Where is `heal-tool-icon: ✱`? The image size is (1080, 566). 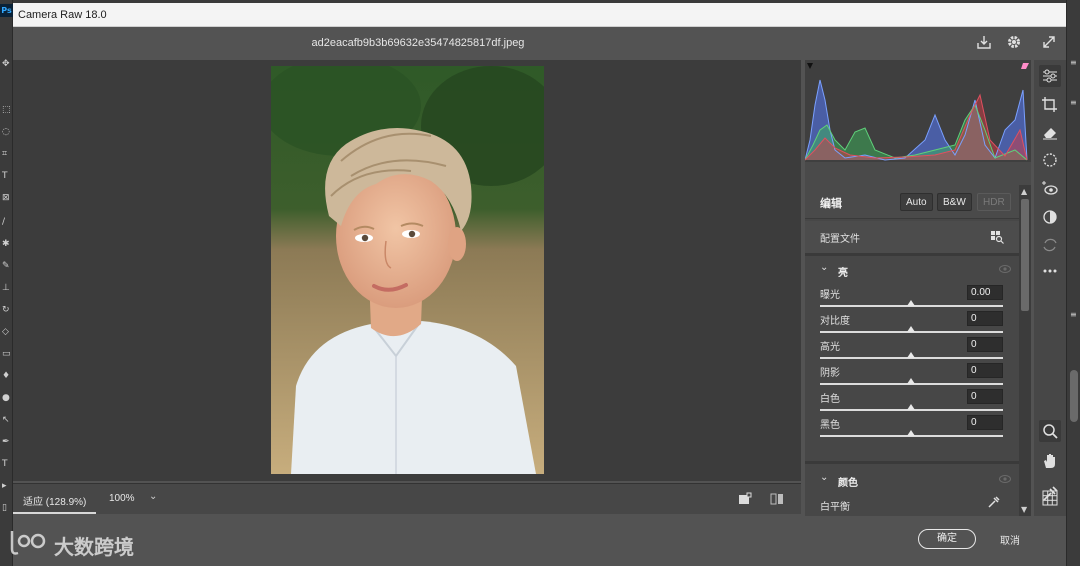
heal-tool-icon: ✱ is located at coordinates (6, 244).